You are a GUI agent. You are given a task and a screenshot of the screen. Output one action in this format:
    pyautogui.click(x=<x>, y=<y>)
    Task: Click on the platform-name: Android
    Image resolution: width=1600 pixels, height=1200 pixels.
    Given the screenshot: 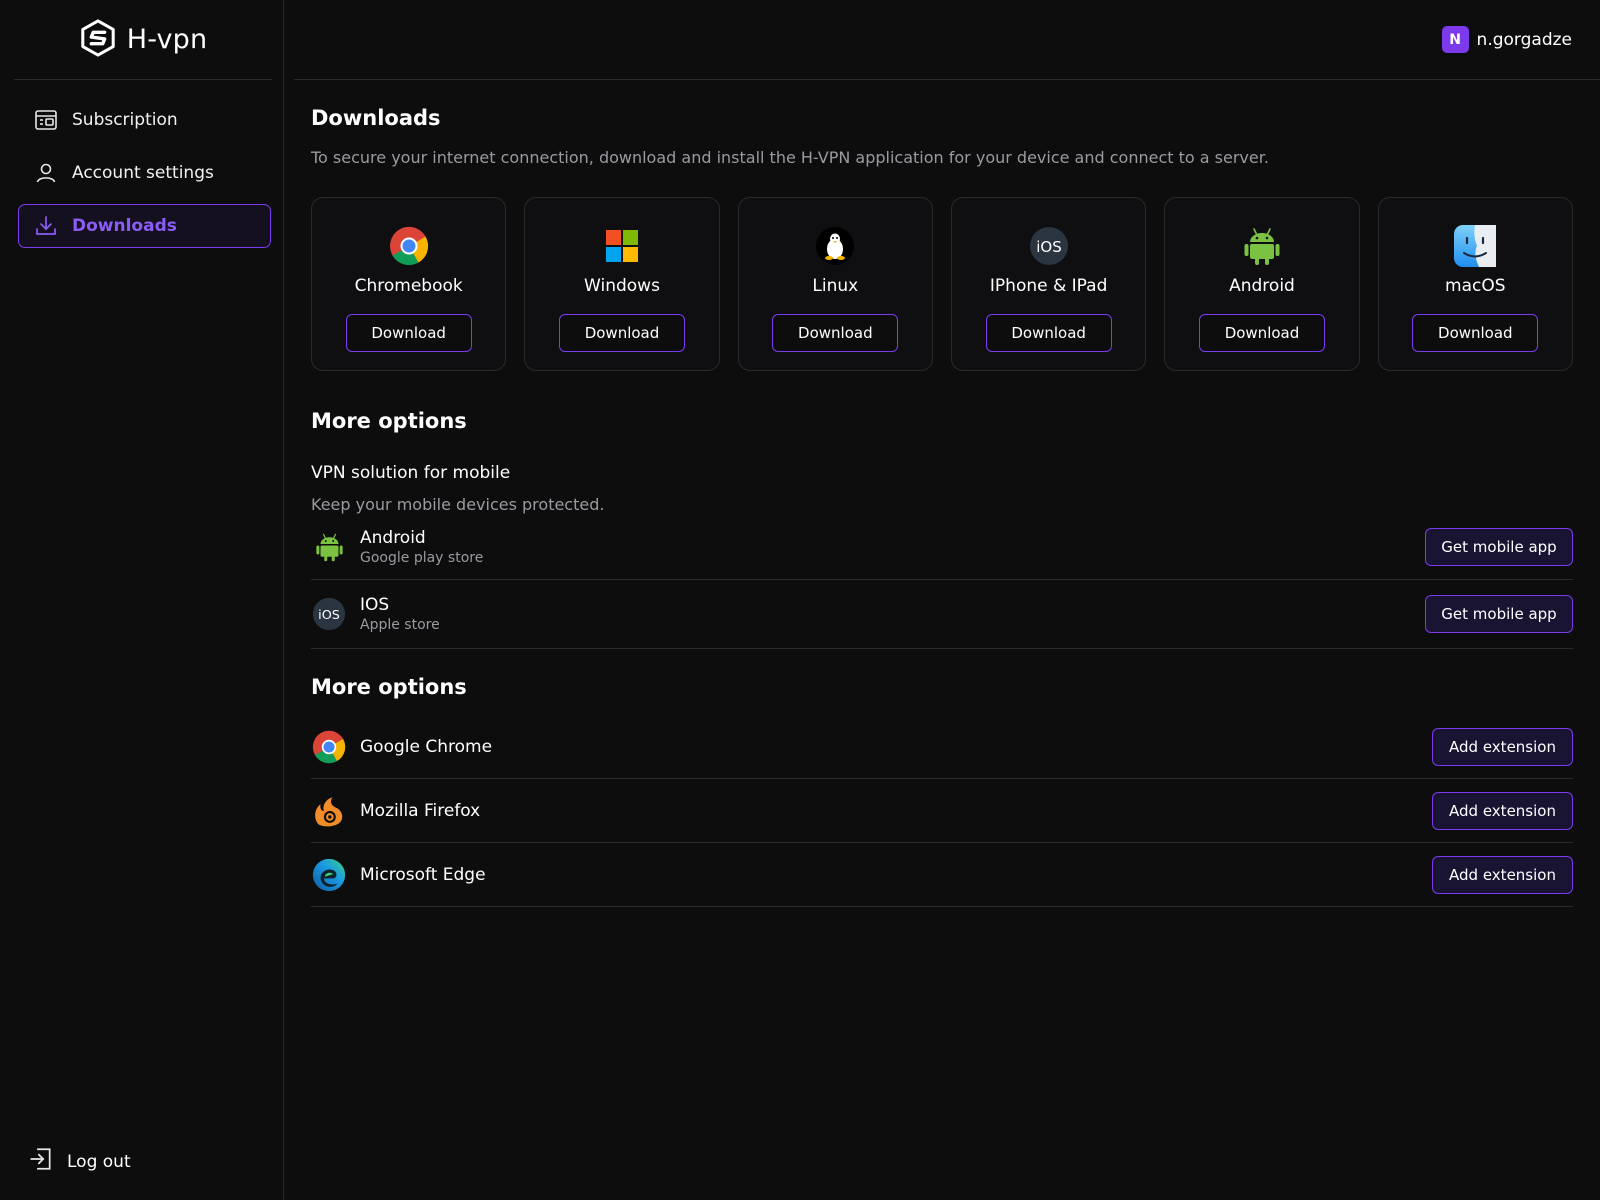 What is the action you would take?
    pyautogui.click(x=1262, y=286)
    